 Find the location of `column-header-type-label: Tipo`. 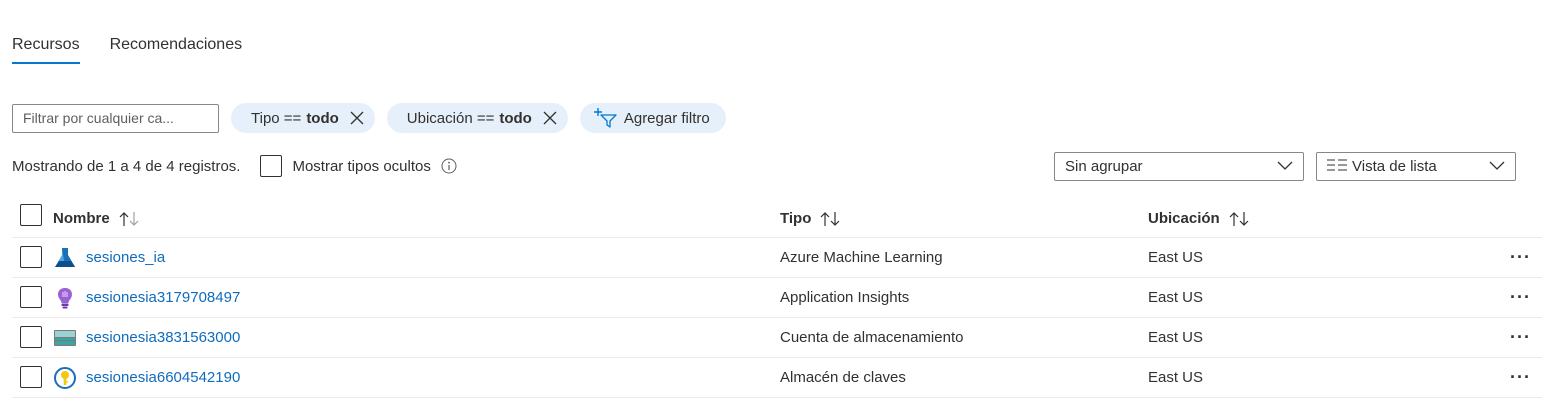

column-header-type-label: Tipo is located at coordinates (796, 218).